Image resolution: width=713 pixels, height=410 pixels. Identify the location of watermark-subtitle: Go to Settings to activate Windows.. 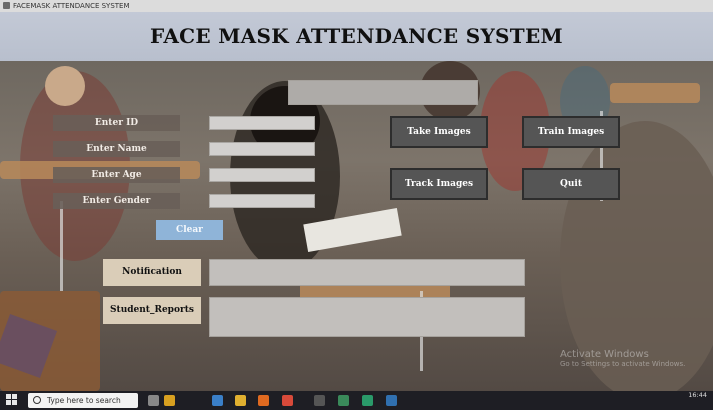
(623, 364).